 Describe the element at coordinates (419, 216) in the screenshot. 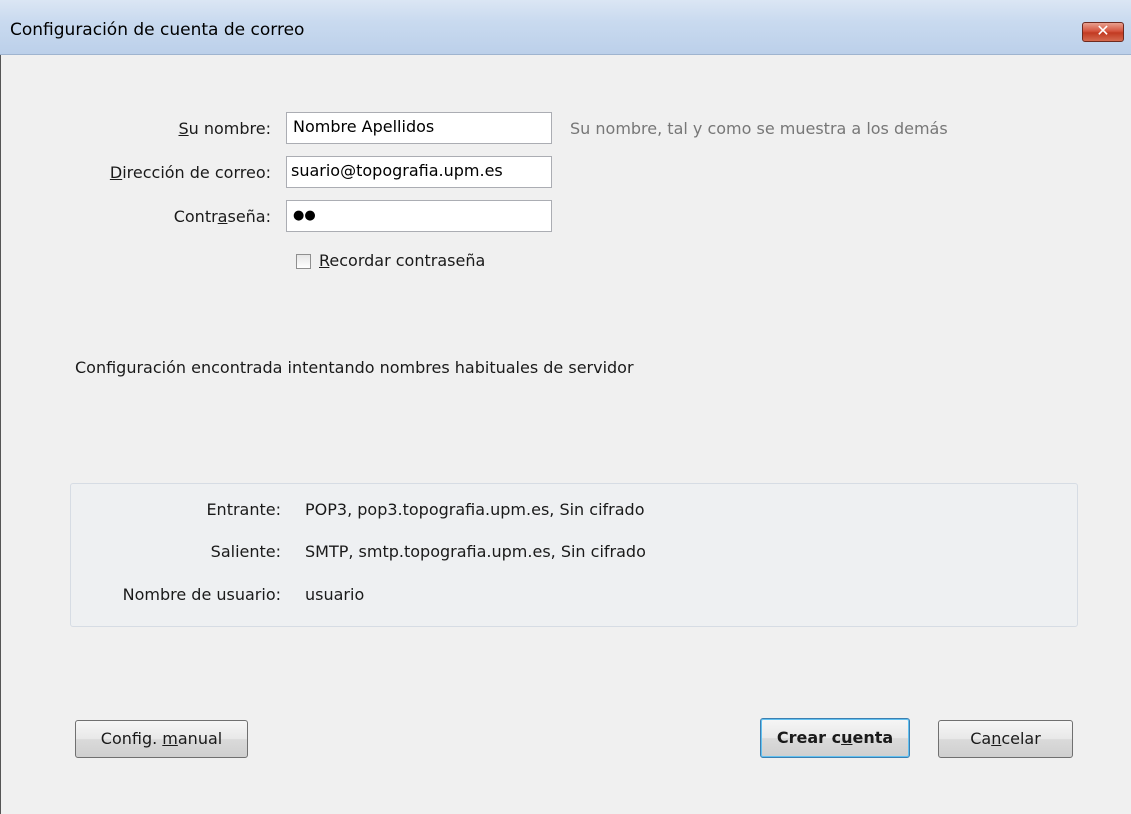

I see `password-field: ●●` at that location.